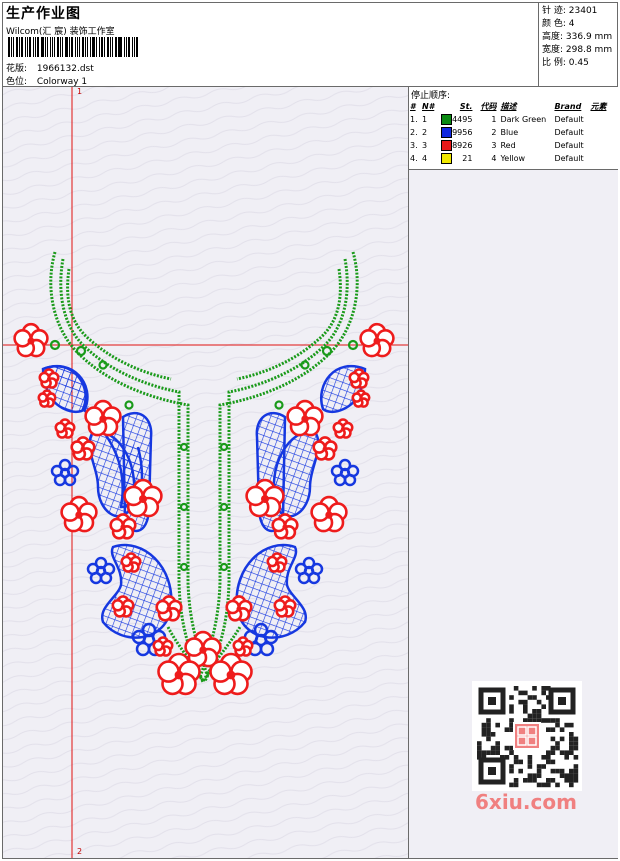 The height and width of the screenshot is (861, 620). I want to click on qr-code, so click(527, 736).